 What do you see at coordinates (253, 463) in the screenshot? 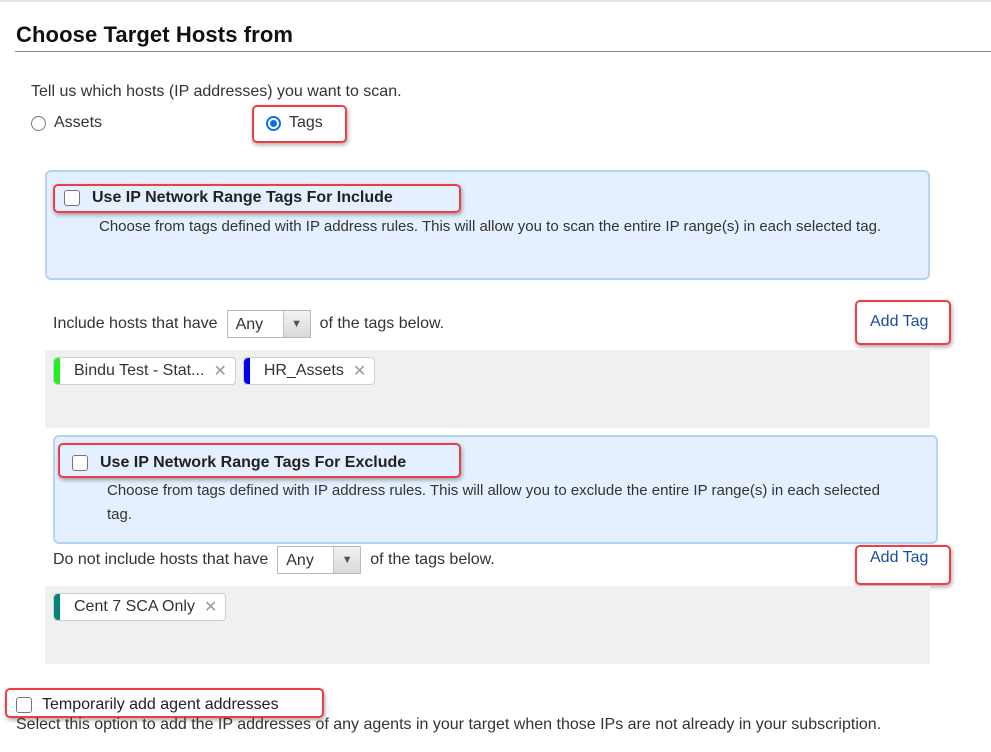
I see `exclude-ip-range-label: Use IP Network Range Tags For Exclude` at bounding box center [253, 463].